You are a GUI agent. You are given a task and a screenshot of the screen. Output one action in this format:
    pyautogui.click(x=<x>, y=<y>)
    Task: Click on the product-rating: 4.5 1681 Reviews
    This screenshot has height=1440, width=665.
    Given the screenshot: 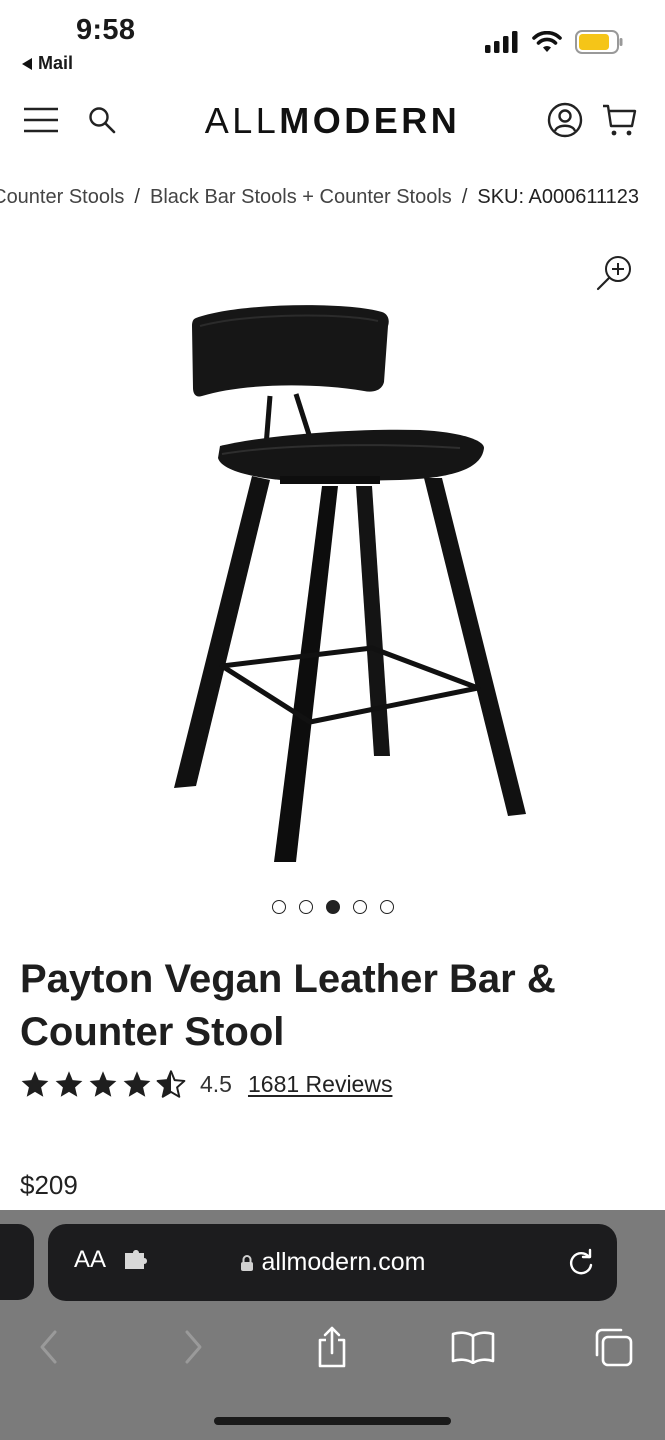 What is the action you would take?
    pyautogui.click(x=206, y=1084)
    